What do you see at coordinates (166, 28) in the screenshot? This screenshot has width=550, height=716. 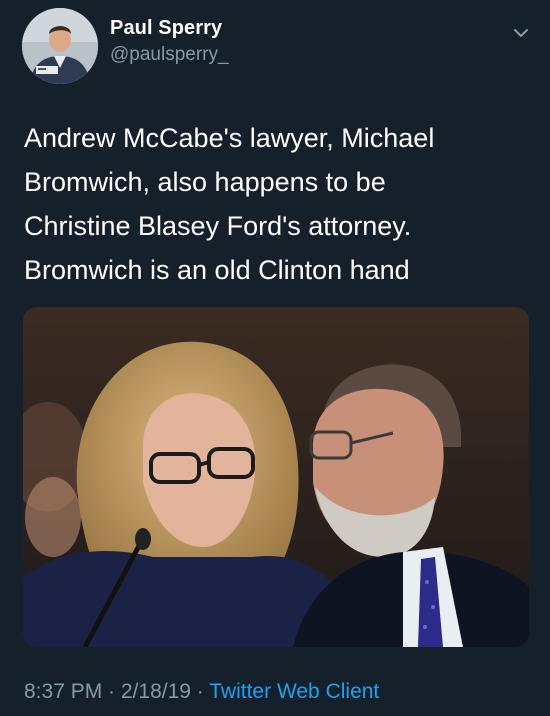 I see `display-name: Paul Sperry` at bounding box center [166, 28].